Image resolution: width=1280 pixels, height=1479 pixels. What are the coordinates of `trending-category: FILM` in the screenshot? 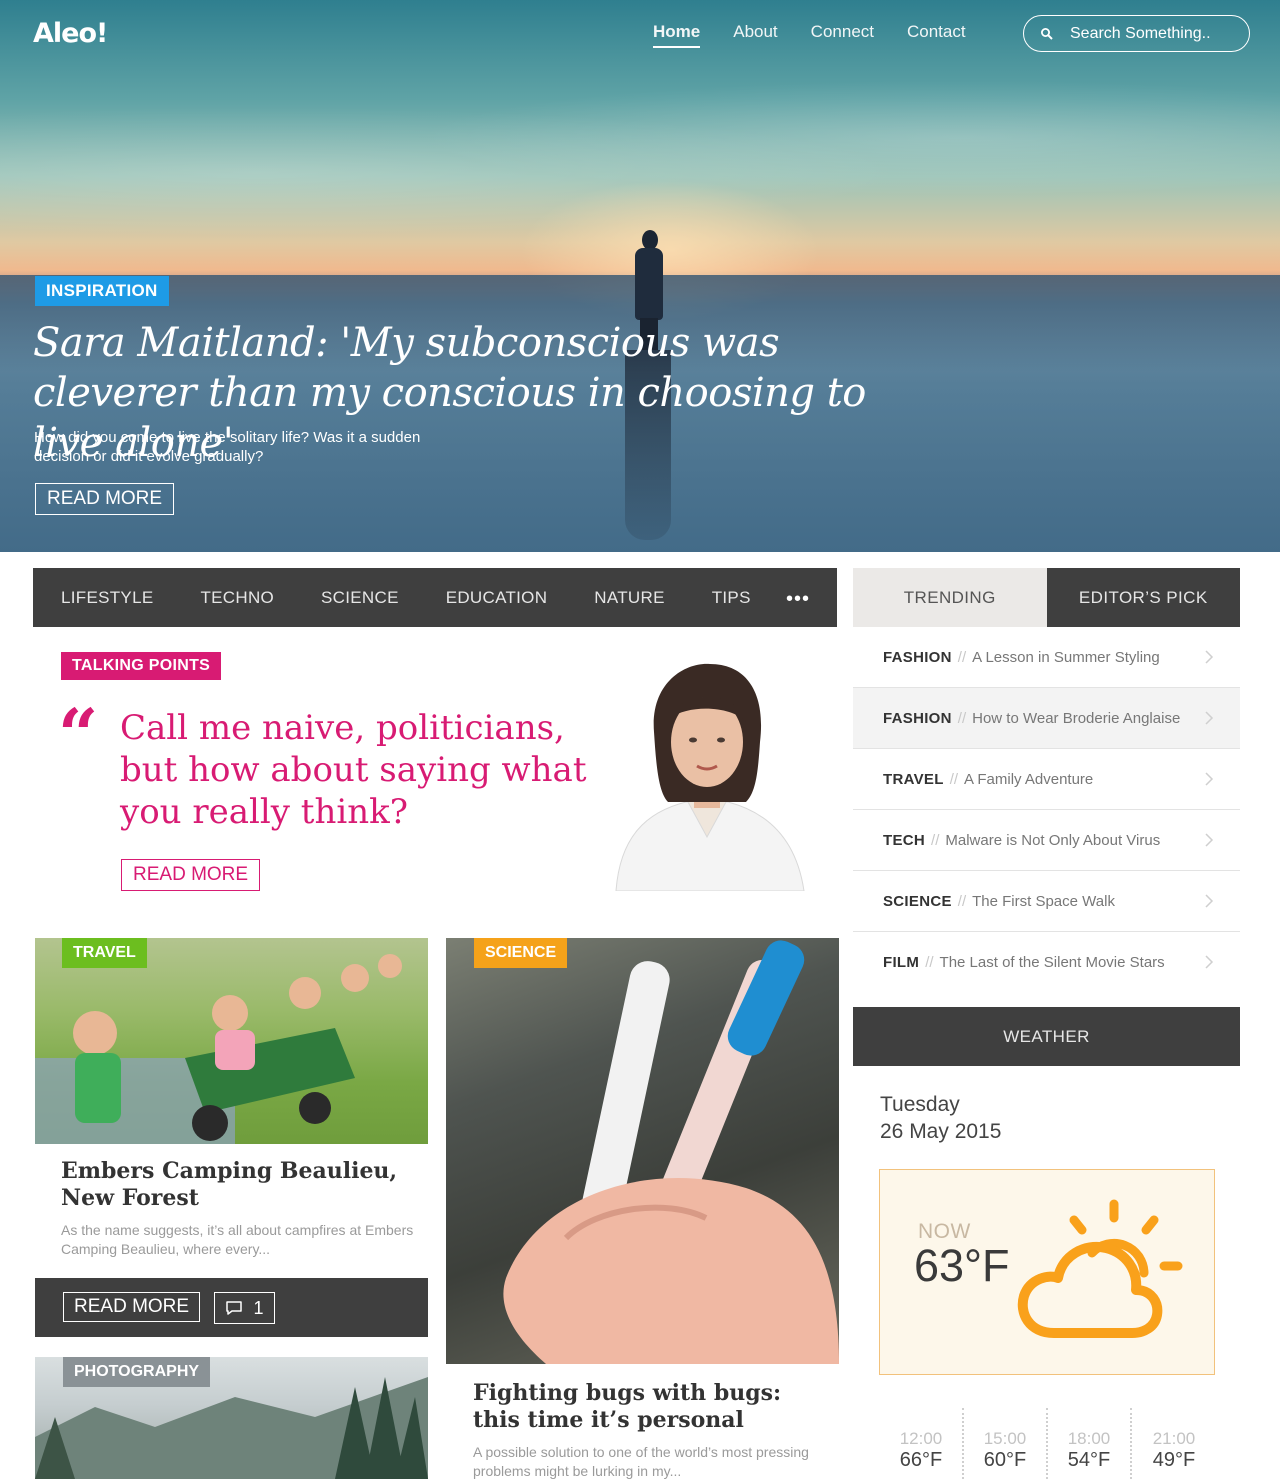 It's located at (901, 962).